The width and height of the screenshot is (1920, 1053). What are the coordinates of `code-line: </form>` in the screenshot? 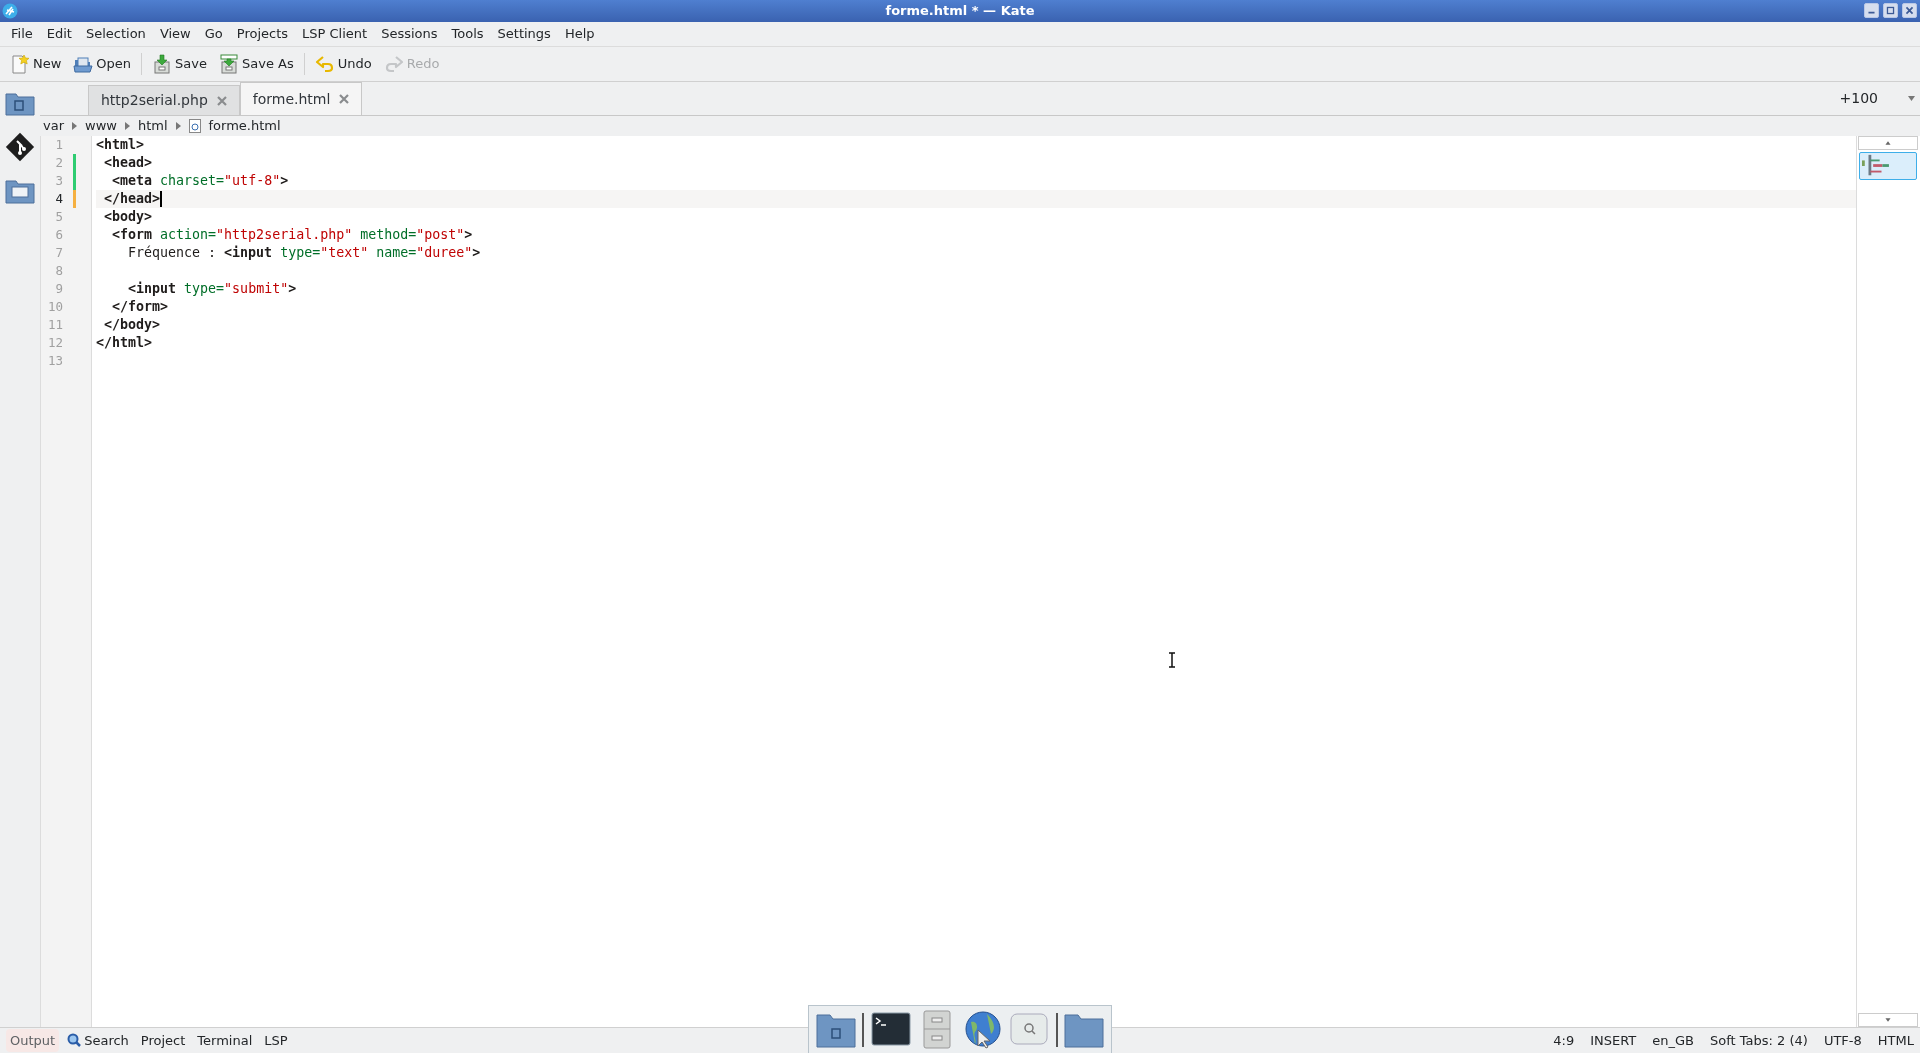 It's located at (140, 306).